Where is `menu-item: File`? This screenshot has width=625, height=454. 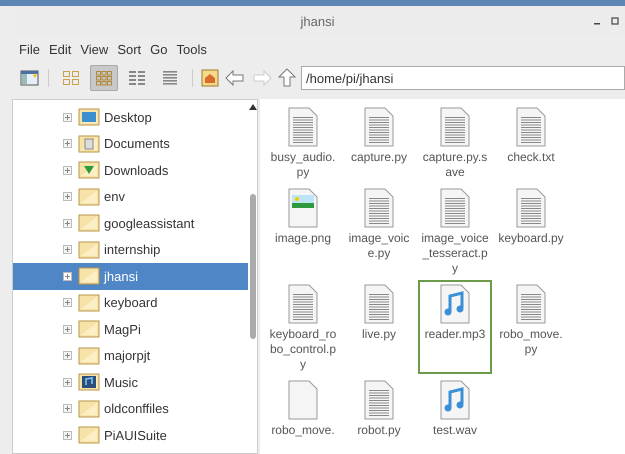
menu-item: File is located at coordinates (29, 49).